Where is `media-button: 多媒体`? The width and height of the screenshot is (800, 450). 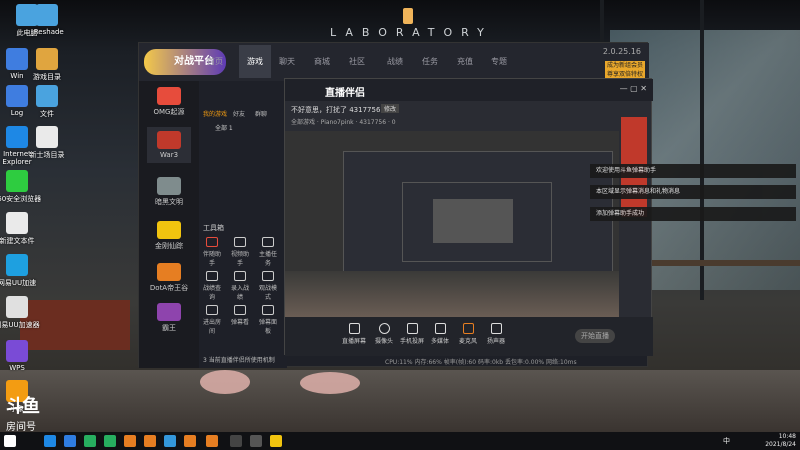
media-button: 多媒体 is located at coordinates (440, 334).